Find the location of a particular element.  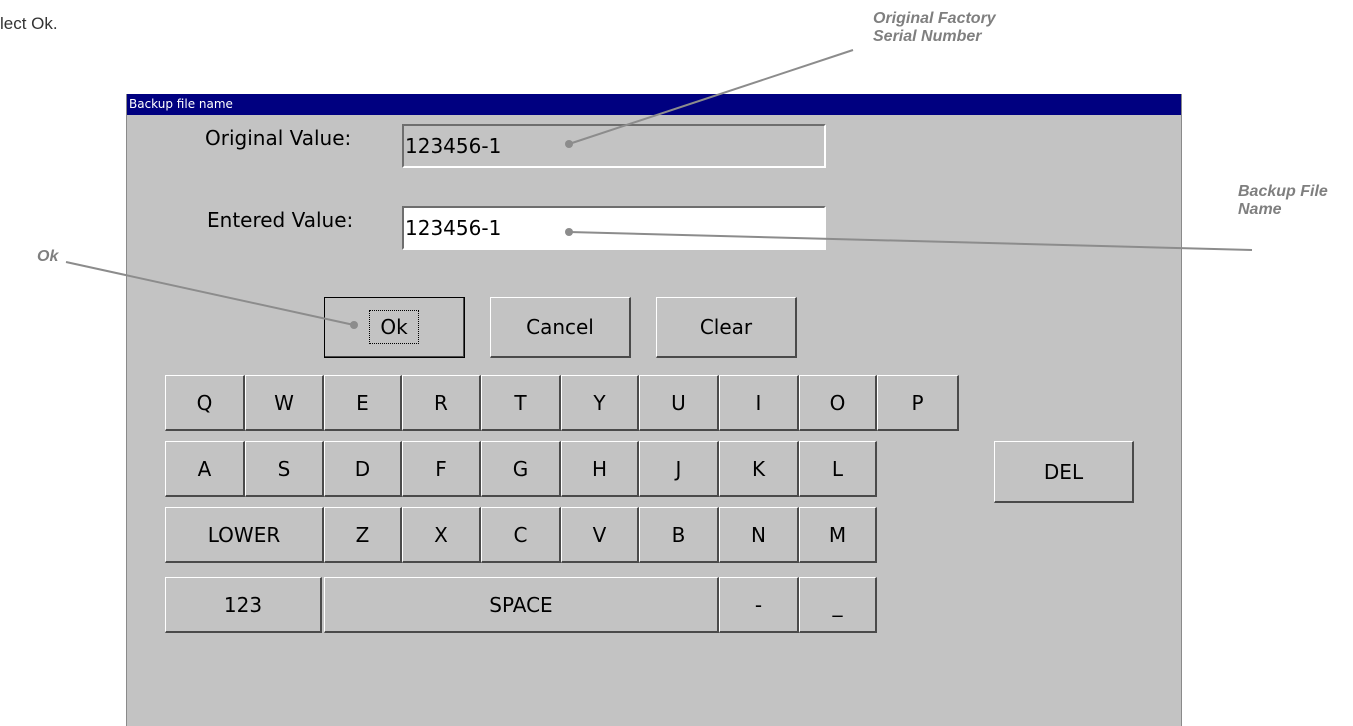

clear-button: Clear is located at coordinates (726, 327).